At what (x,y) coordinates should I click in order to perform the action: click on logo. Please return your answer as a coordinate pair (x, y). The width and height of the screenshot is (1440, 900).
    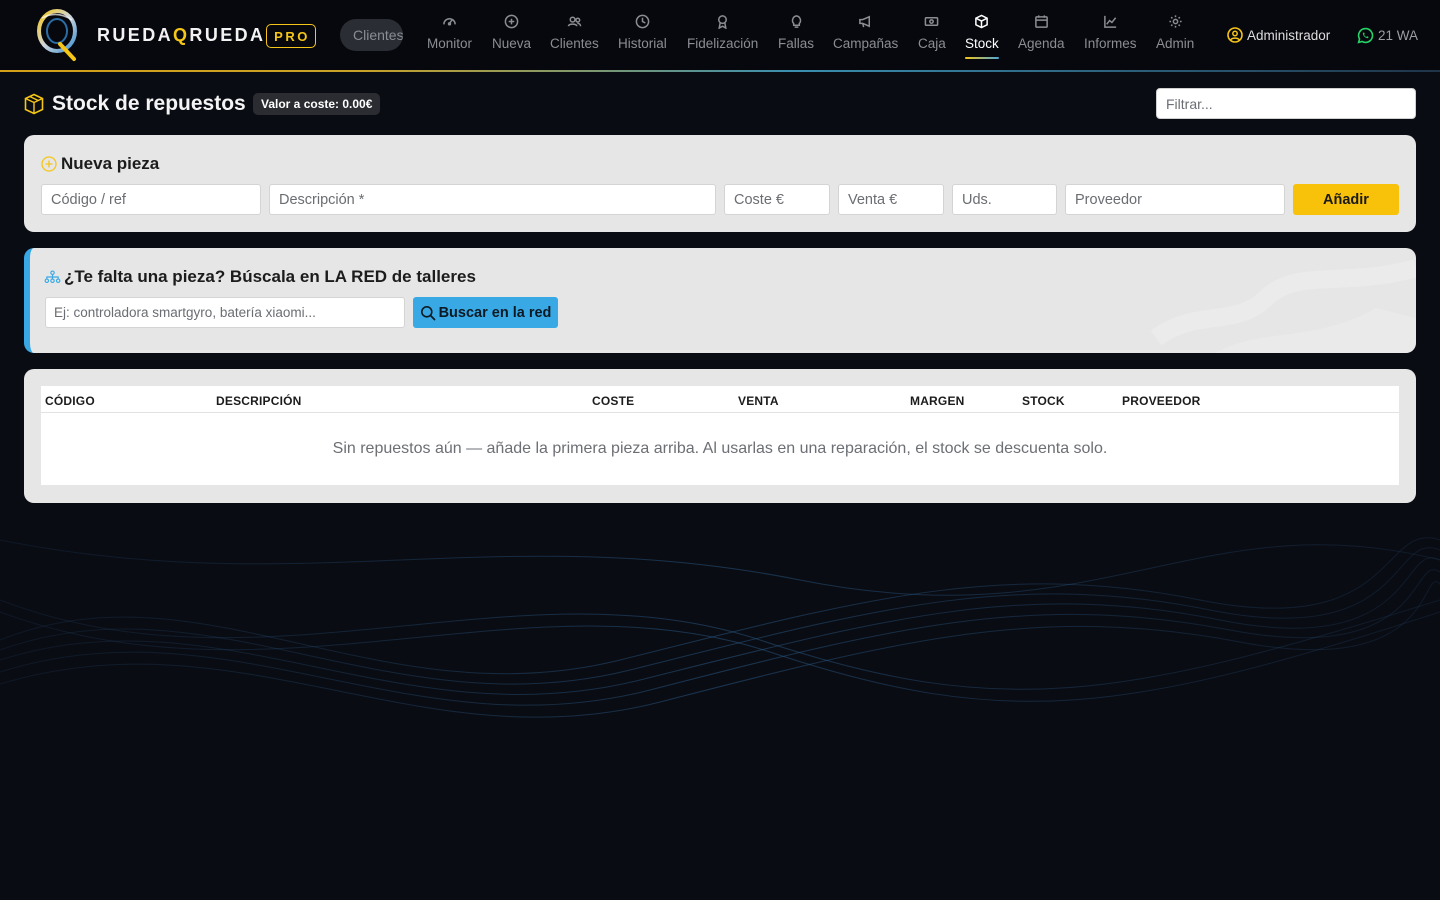
    Looking at the image, I should click on (57, 34).